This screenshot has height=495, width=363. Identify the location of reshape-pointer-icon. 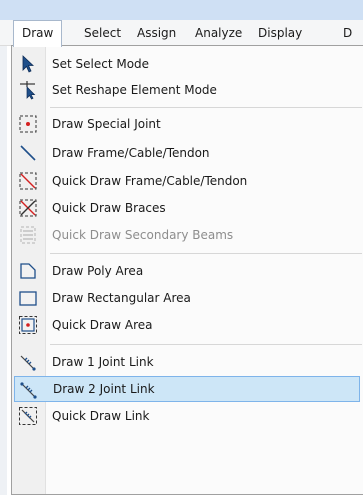
(28, 90).